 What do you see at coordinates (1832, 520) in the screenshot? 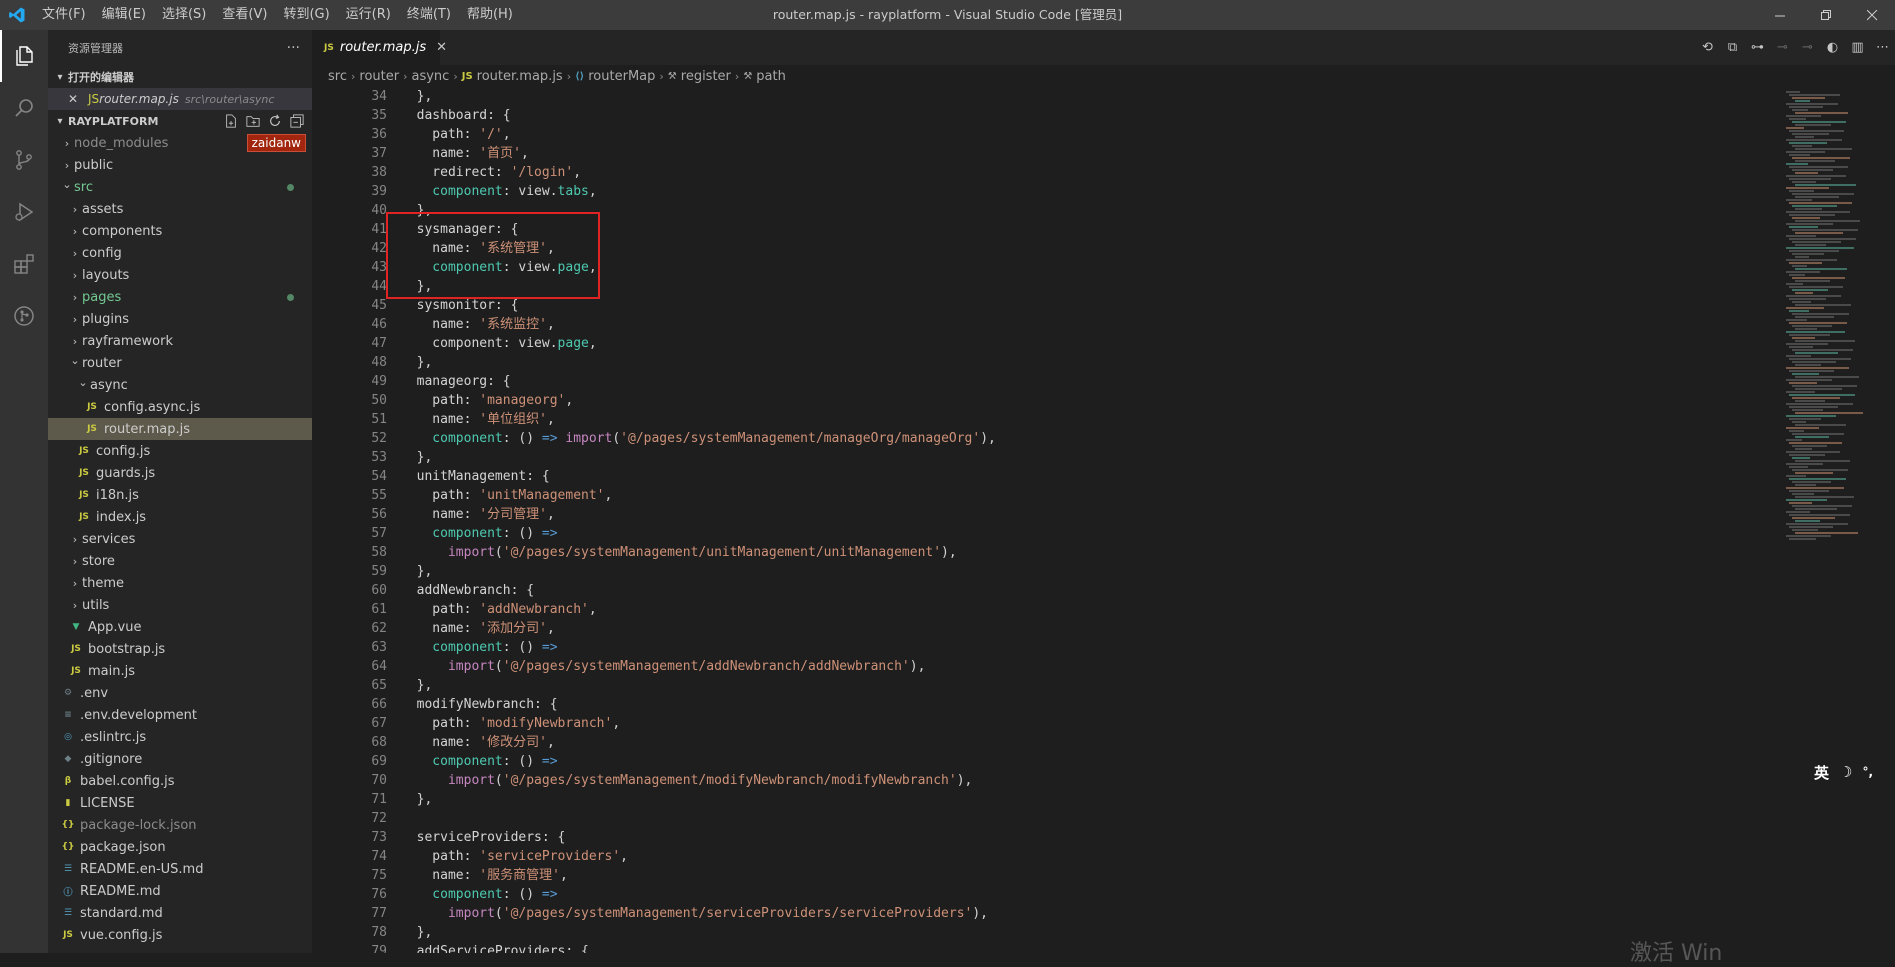
I see `minimap` at bounding box center [1832, 520].